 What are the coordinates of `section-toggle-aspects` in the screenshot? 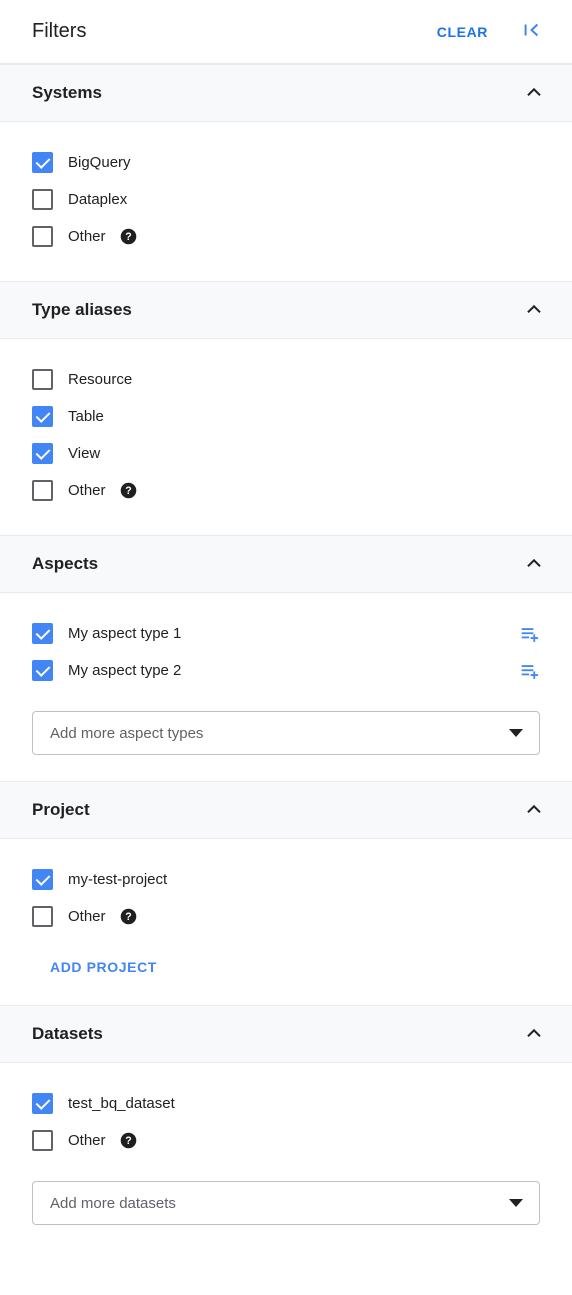 It's located at (534, 564).